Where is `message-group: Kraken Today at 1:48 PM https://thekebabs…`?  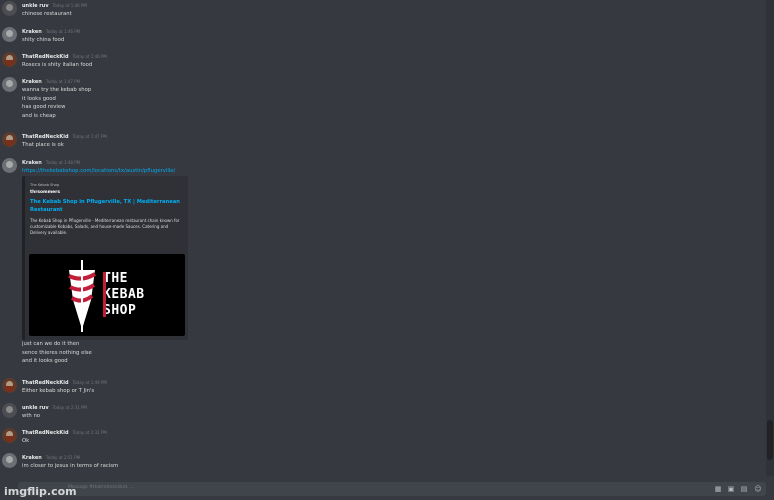 message-group: Kraken Today at 1:48 PM https://thekebabs… is located at coordinates (361, 167).